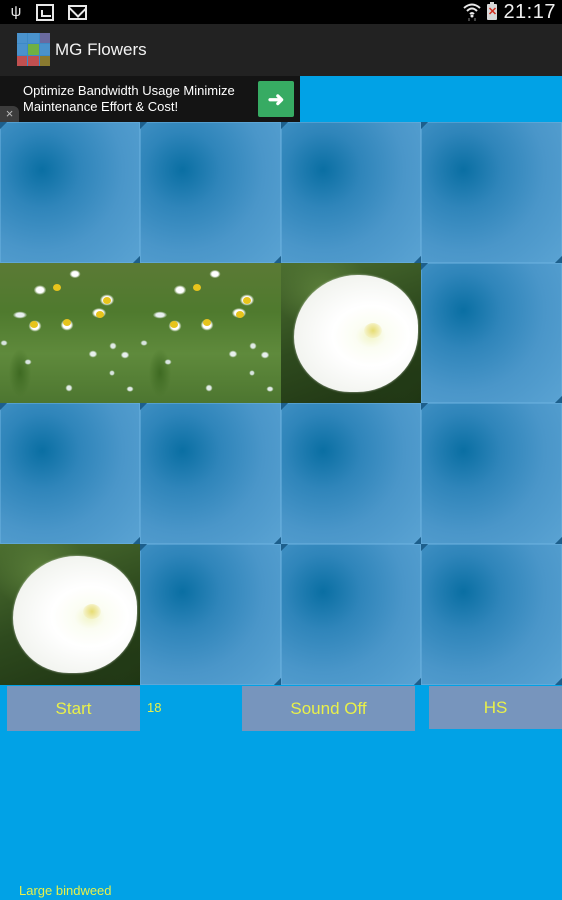 The image size is (562, 900). I want to click on ad-arrow-button: ➜, so click(276, 99).